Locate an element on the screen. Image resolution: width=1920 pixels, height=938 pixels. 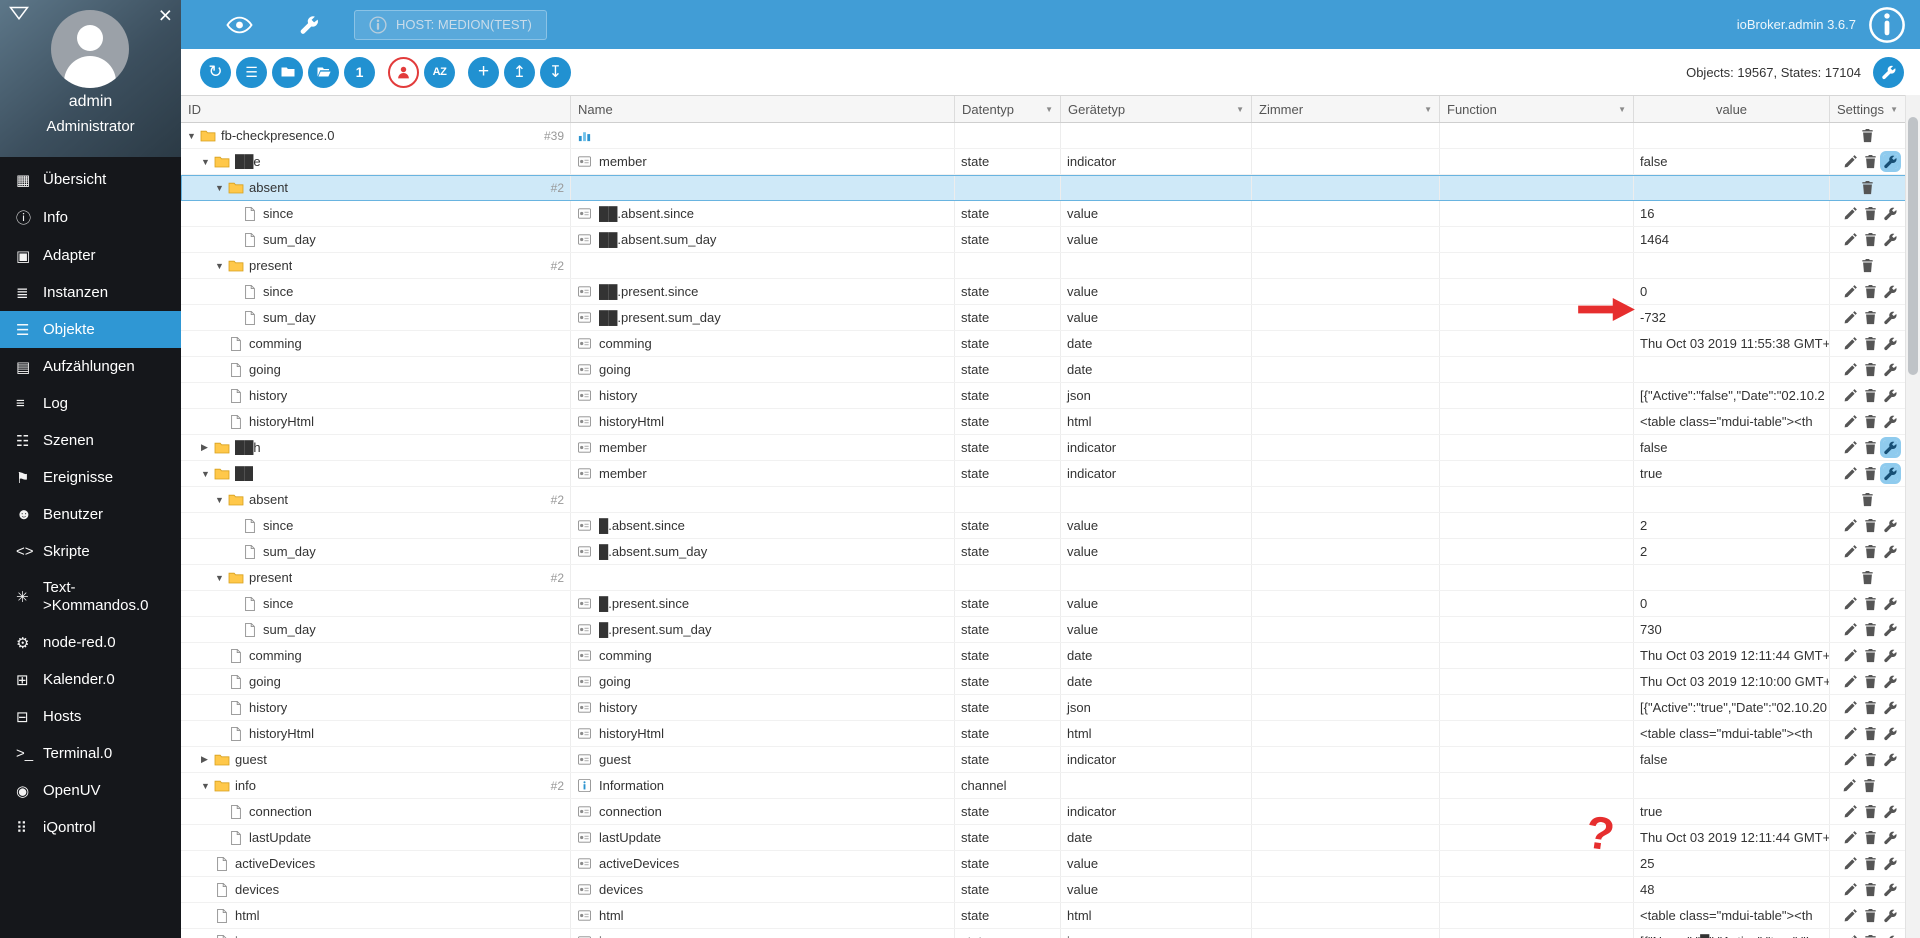
table-row: ▶ ██h member state indicator false is located at coordinates (1050, 448).